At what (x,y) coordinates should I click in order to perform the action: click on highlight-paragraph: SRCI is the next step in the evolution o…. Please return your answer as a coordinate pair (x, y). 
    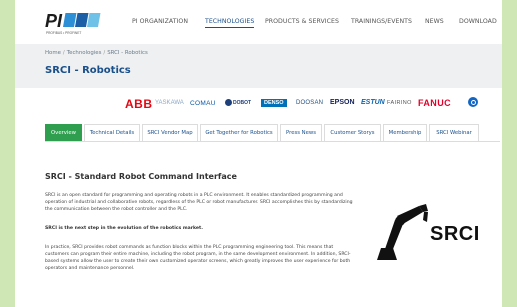
    Looking at the image, I should click on (124, 228).